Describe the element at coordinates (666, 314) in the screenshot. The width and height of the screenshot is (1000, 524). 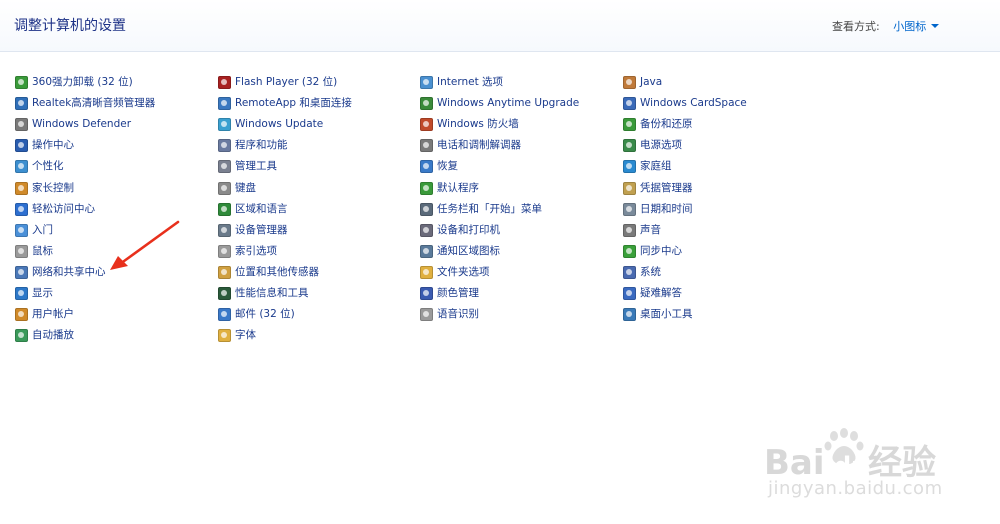
I see `control-panel-item-label: 桌面小工具` at that location.